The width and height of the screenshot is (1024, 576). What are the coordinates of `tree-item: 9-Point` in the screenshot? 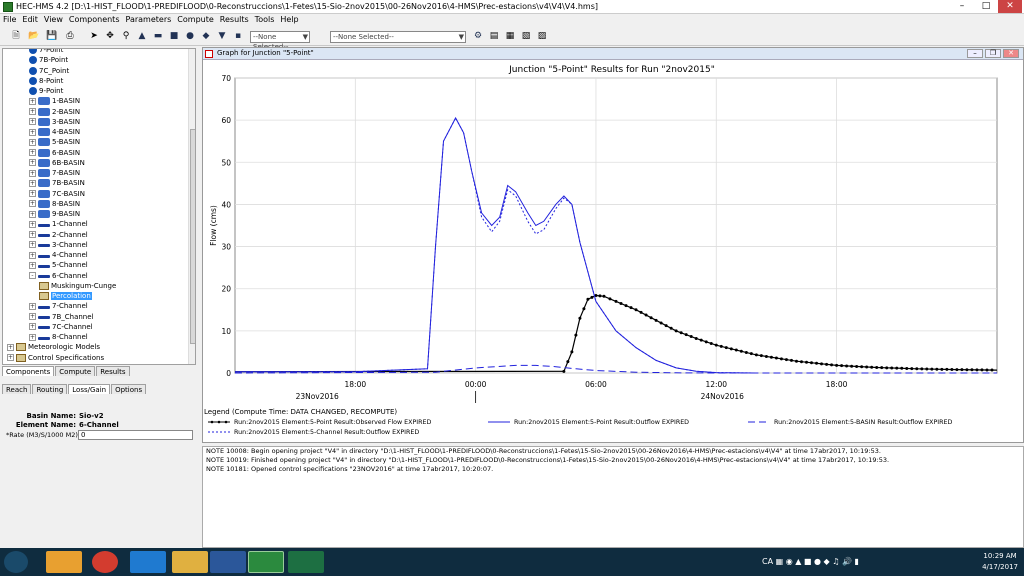 It's located at (46, 91).